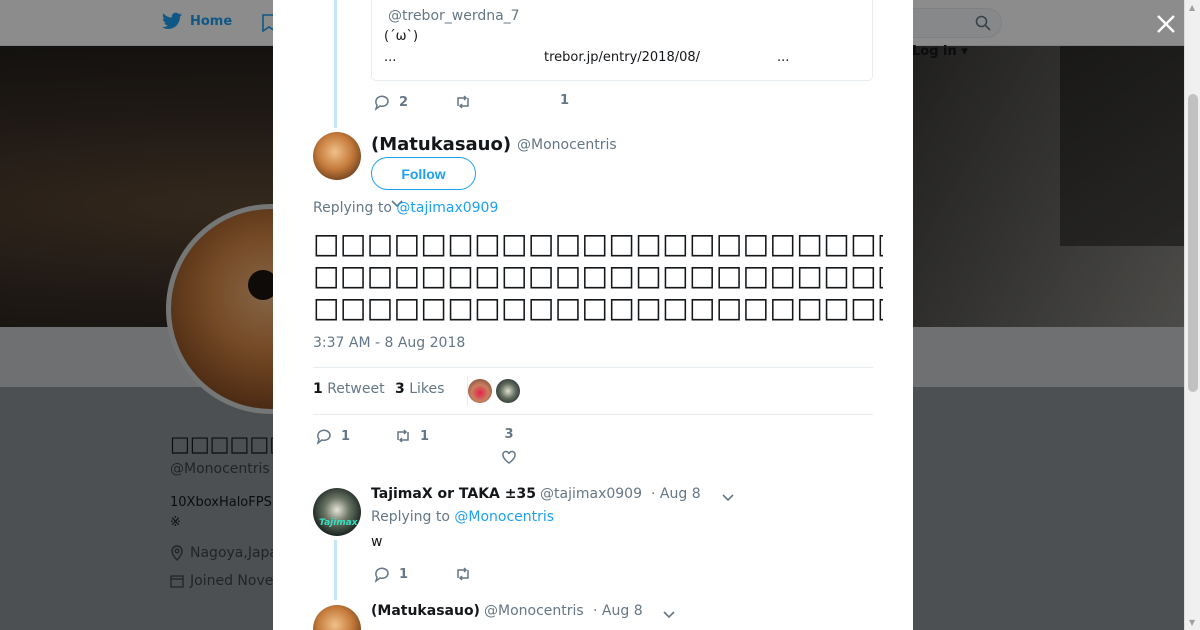  What do you see at coordinates (390, 102) in the screenshot?
I see `prev-reply-button: 2` at bounding box center [390, 102].